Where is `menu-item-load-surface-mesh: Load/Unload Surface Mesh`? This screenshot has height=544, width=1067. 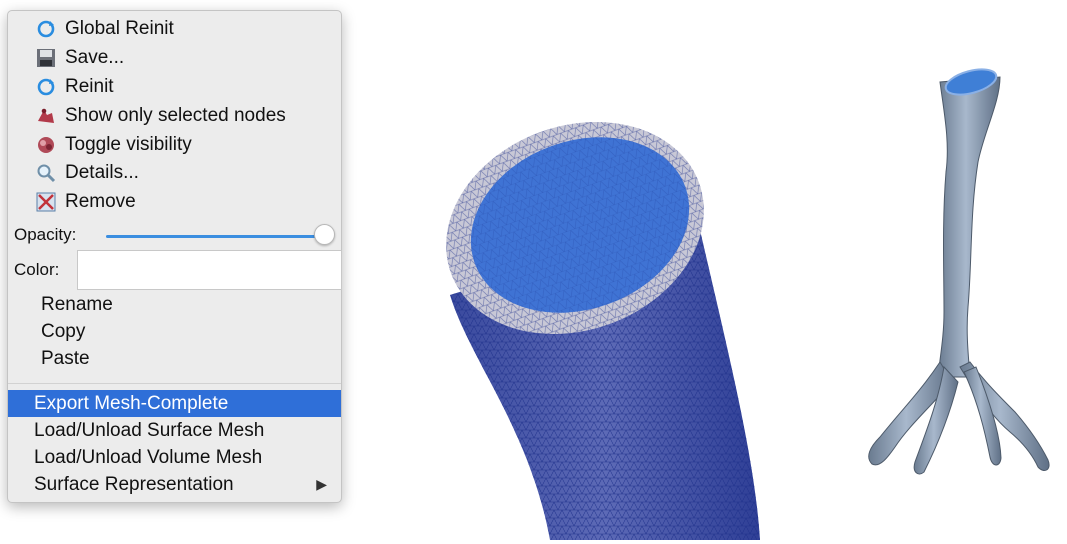
menu-item-load-surface-mesh: Load/Unload Surface Mesh is located at coordinates (174, 430).